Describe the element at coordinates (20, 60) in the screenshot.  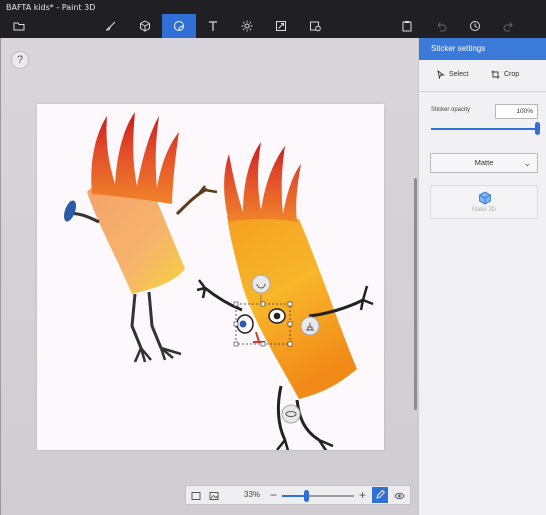
I see `help-button: ?` at that location.